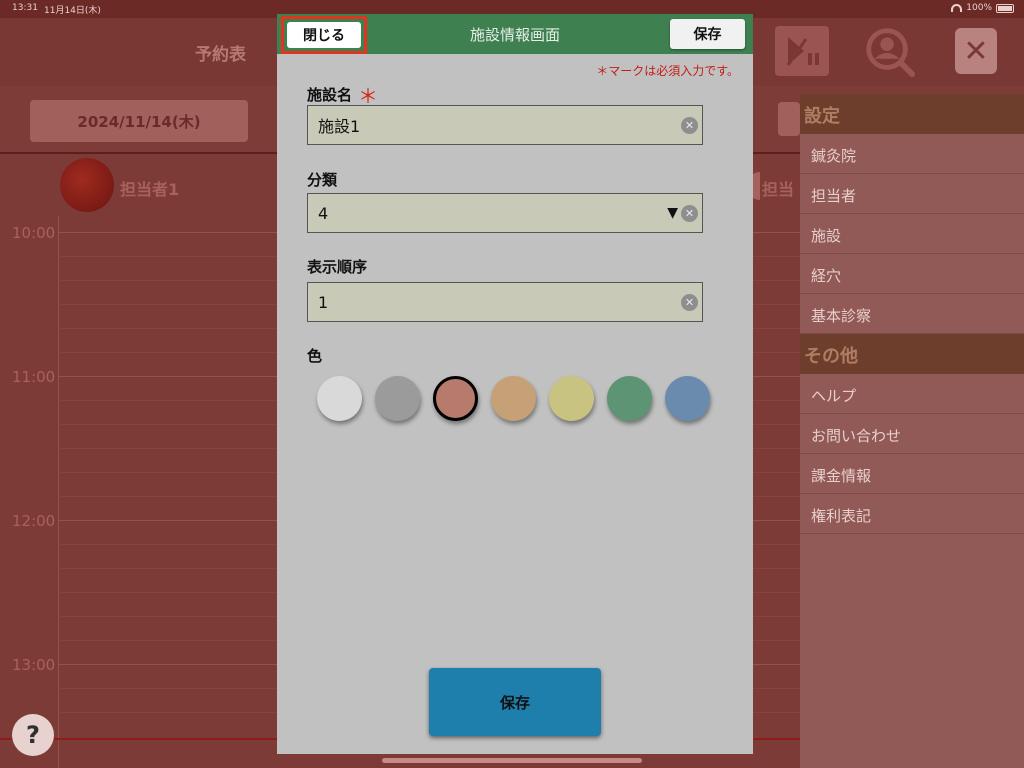 This screenshot has width=1024, height=768. Describe the element at coordinates (912, 274) in the screenshot. I see `menu-item-acupoint: 経穴` at that location.